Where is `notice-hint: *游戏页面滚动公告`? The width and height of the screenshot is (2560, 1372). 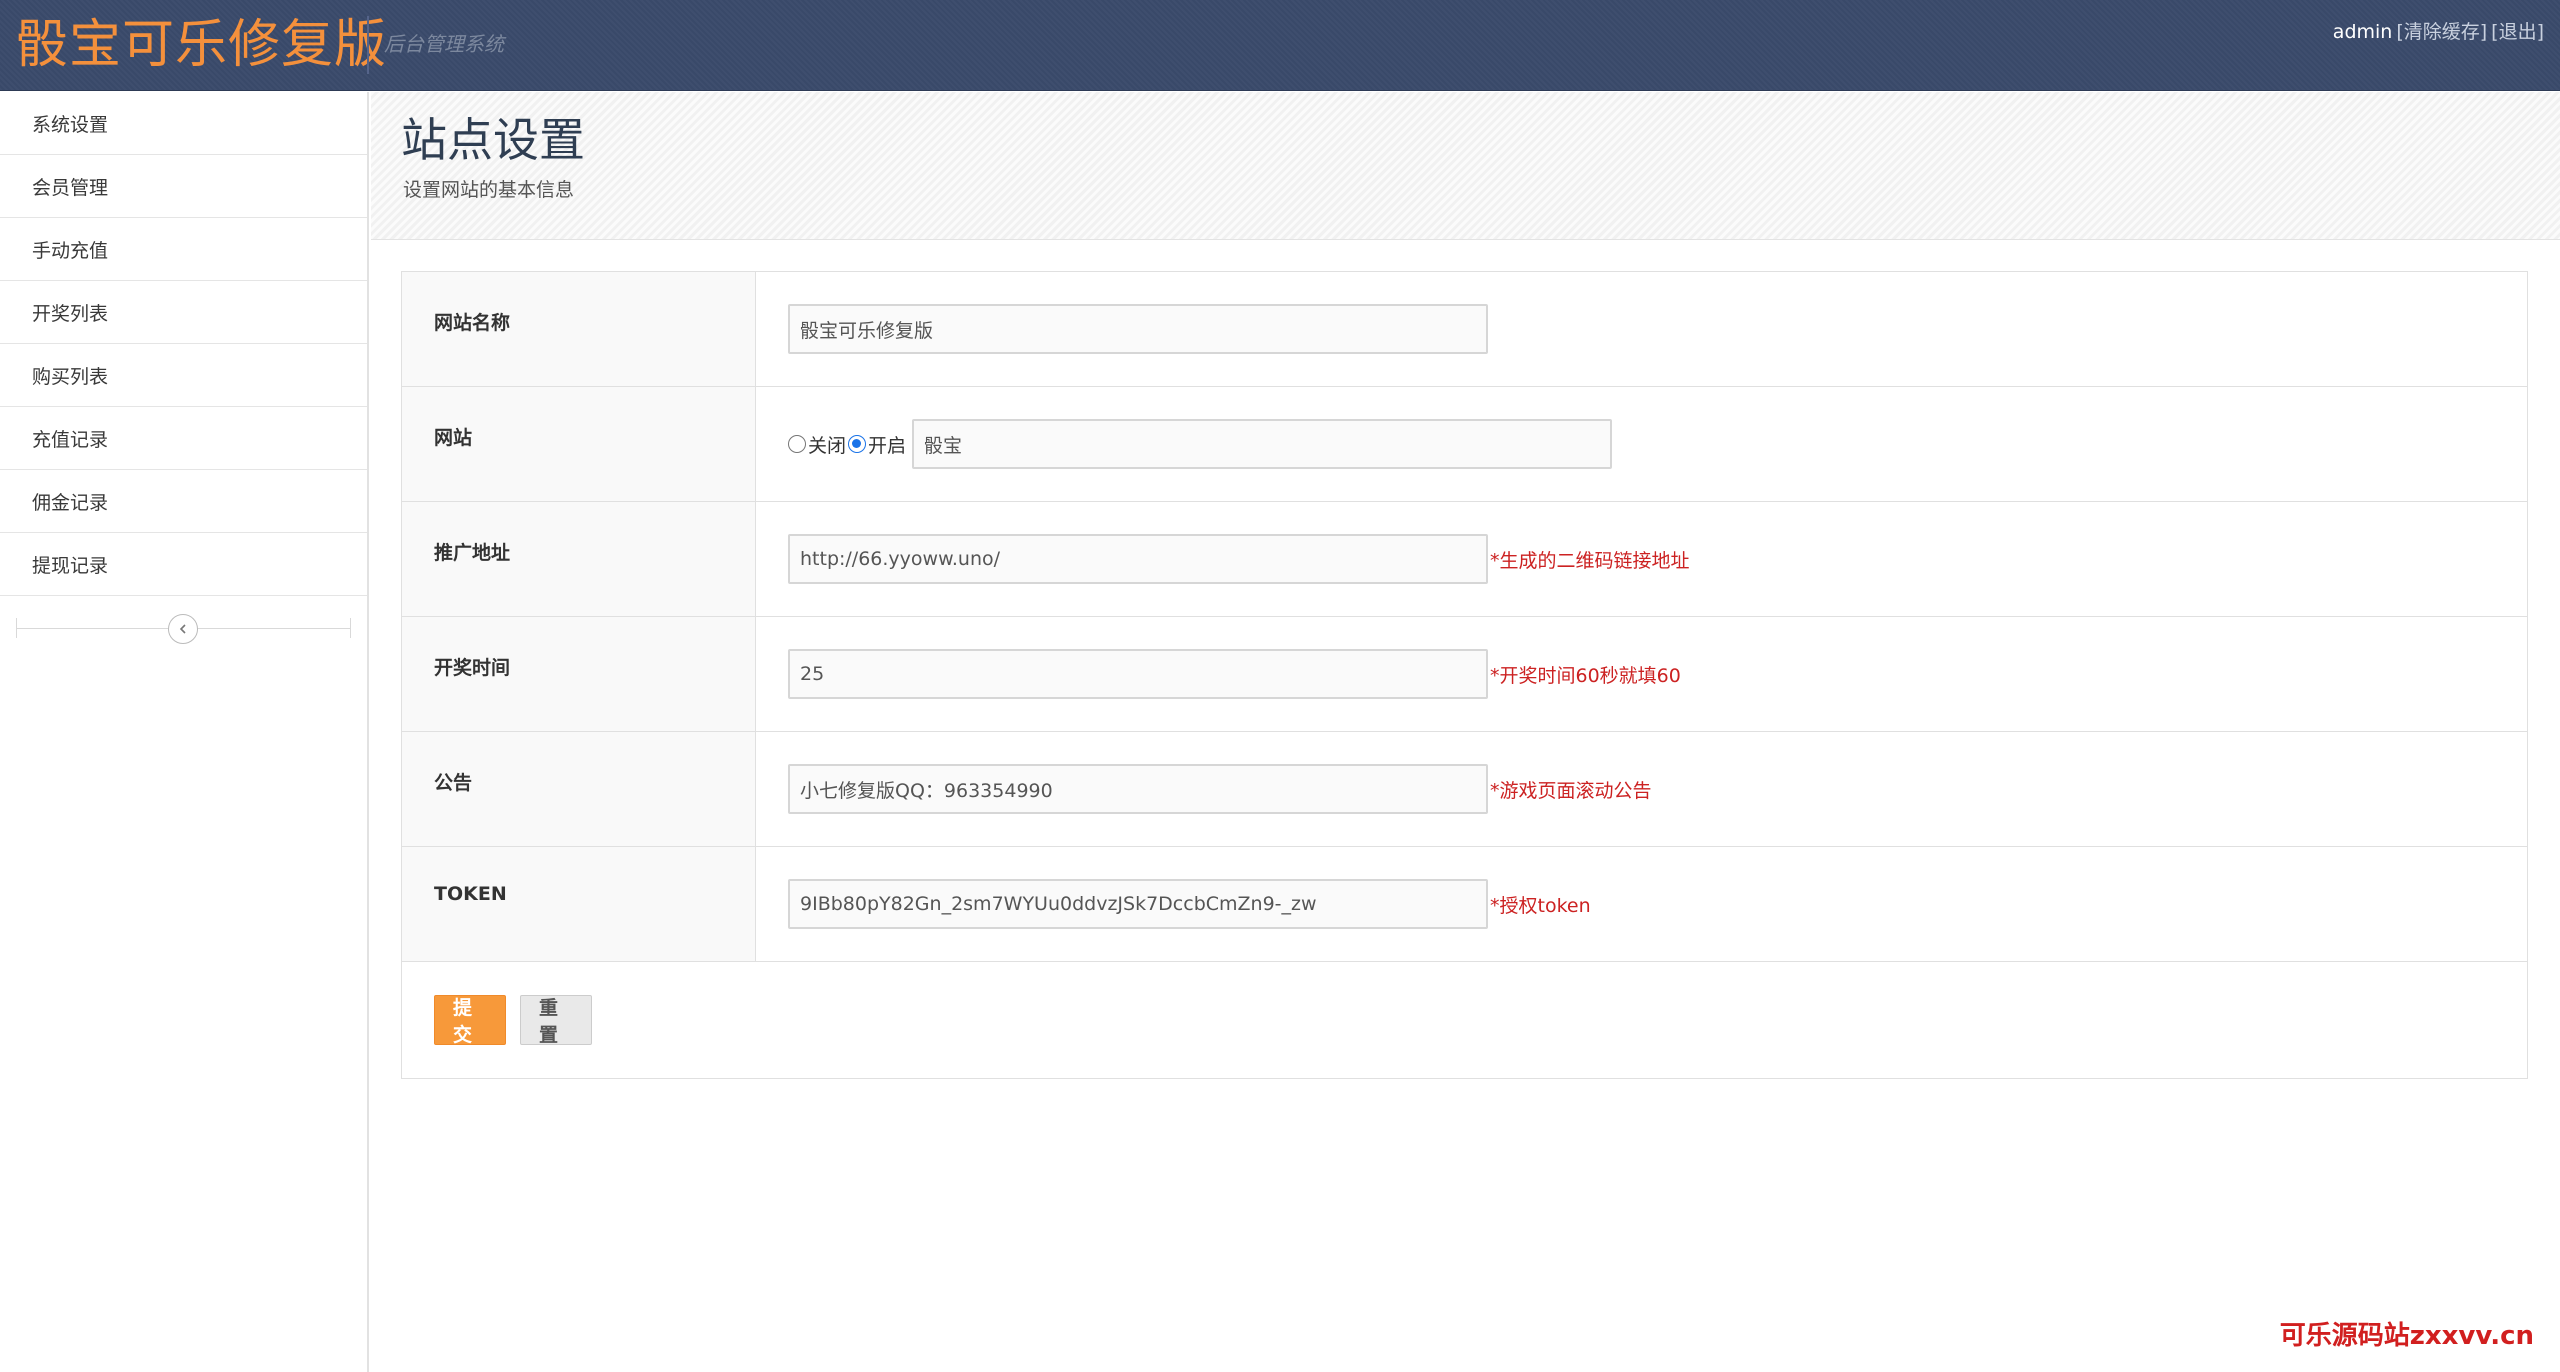
notice-hint: *游戏页面滚动公告 is located at coordinates (1571, 790).